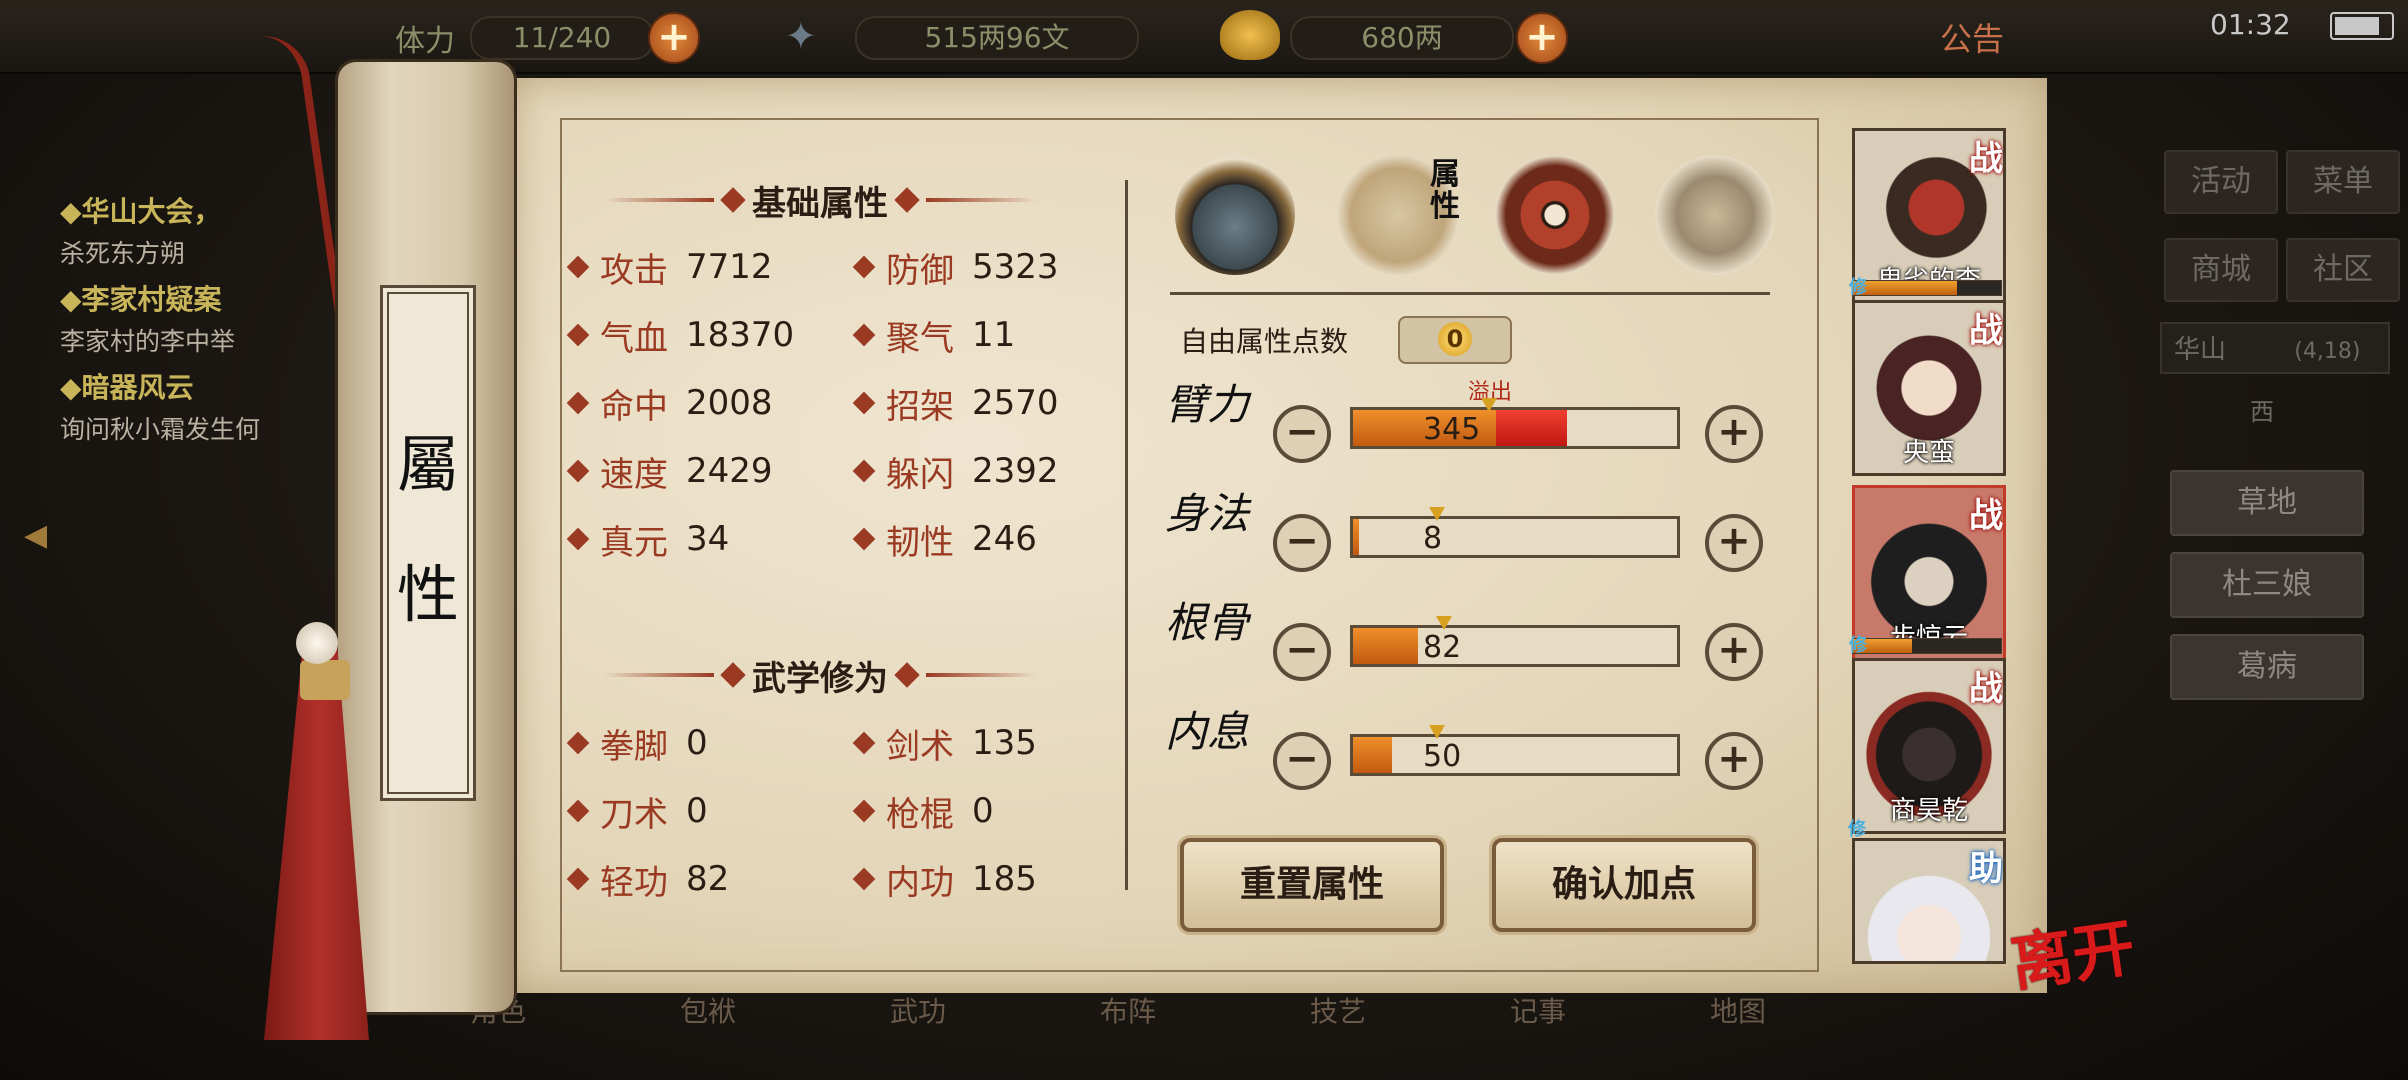  What do you see at coordinates (1442, 647) in the screenshot?
I see `attr-value: 82` at bounding box center [1442, 647].